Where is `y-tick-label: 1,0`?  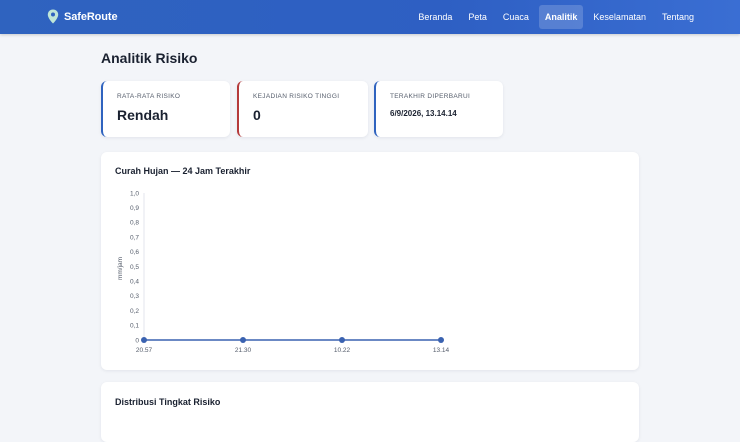 y-tick-label: 1,0 is located at coordinates (134, 193).